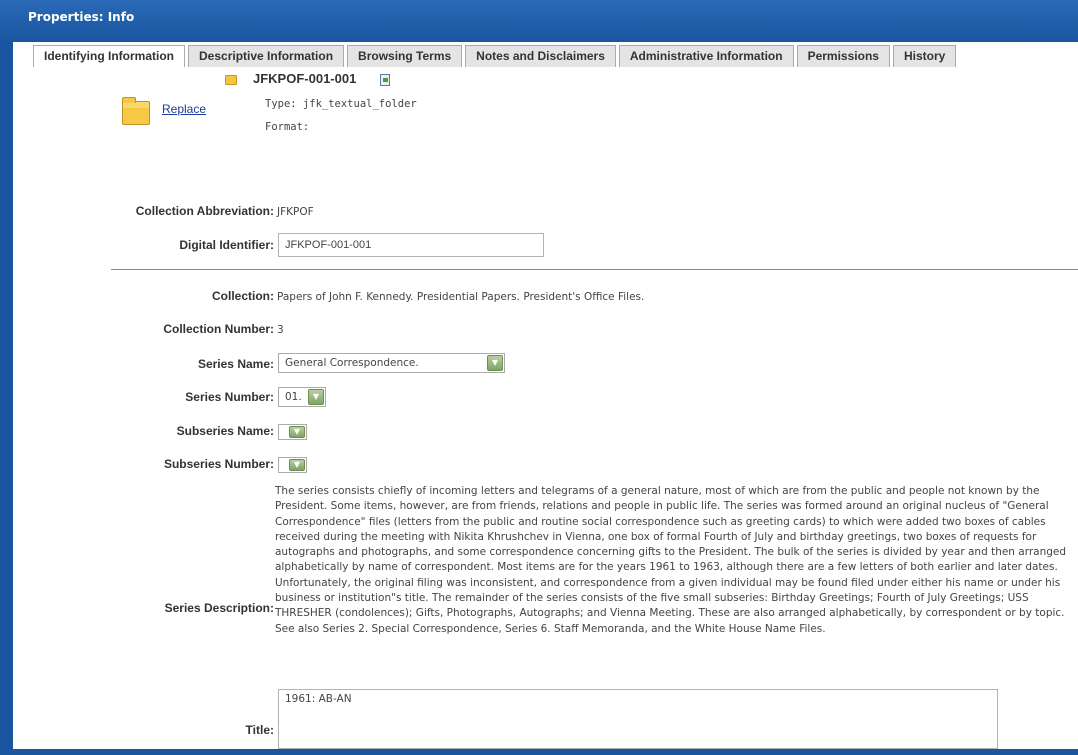 The width and height of the screenshot is (1078, 755). I want to click on tab-browsing-terms: Browsing Terms, so click(405, 56).